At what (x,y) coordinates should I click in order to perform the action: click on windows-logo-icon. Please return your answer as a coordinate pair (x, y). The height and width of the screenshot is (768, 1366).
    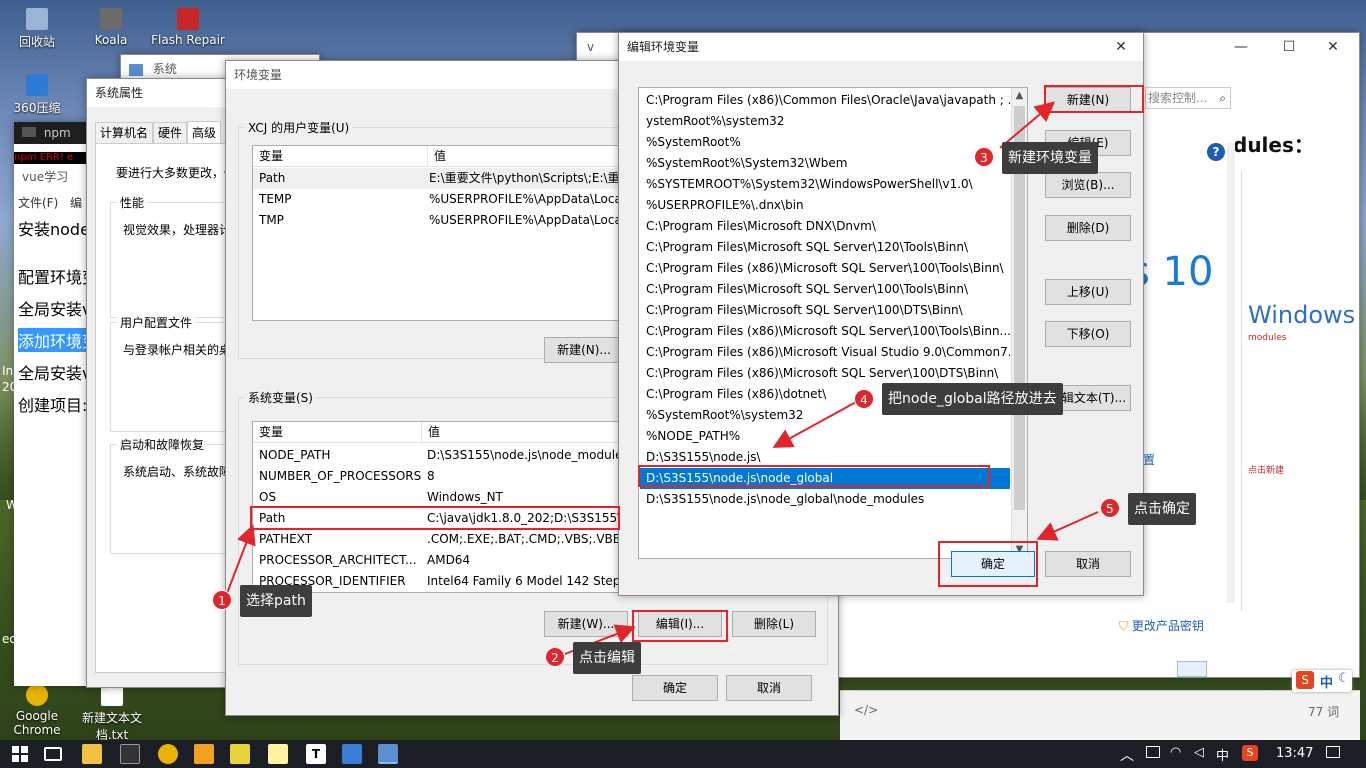
    Looking at the image, I should click on (20, 754).